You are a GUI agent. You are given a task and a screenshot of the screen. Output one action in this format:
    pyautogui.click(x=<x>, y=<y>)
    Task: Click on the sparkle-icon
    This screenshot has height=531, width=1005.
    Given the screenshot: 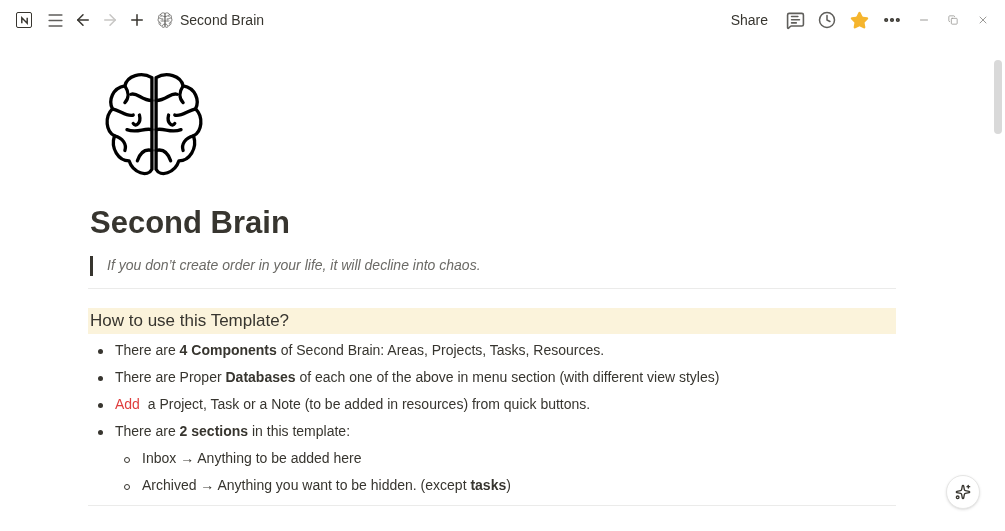 What is the action you would take?
    pyautogui.click(x=963, y=492)
    